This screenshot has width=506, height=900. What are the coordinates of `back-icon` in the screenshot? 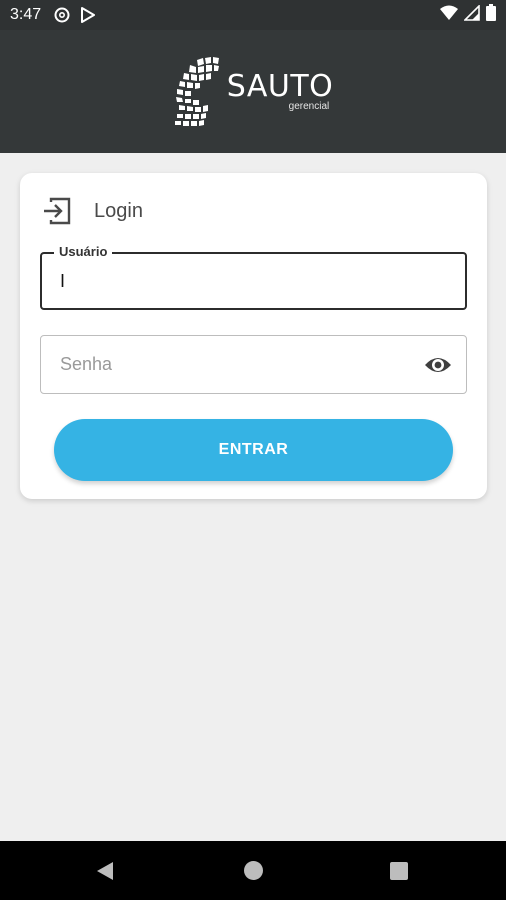 It's located at (105, 871).